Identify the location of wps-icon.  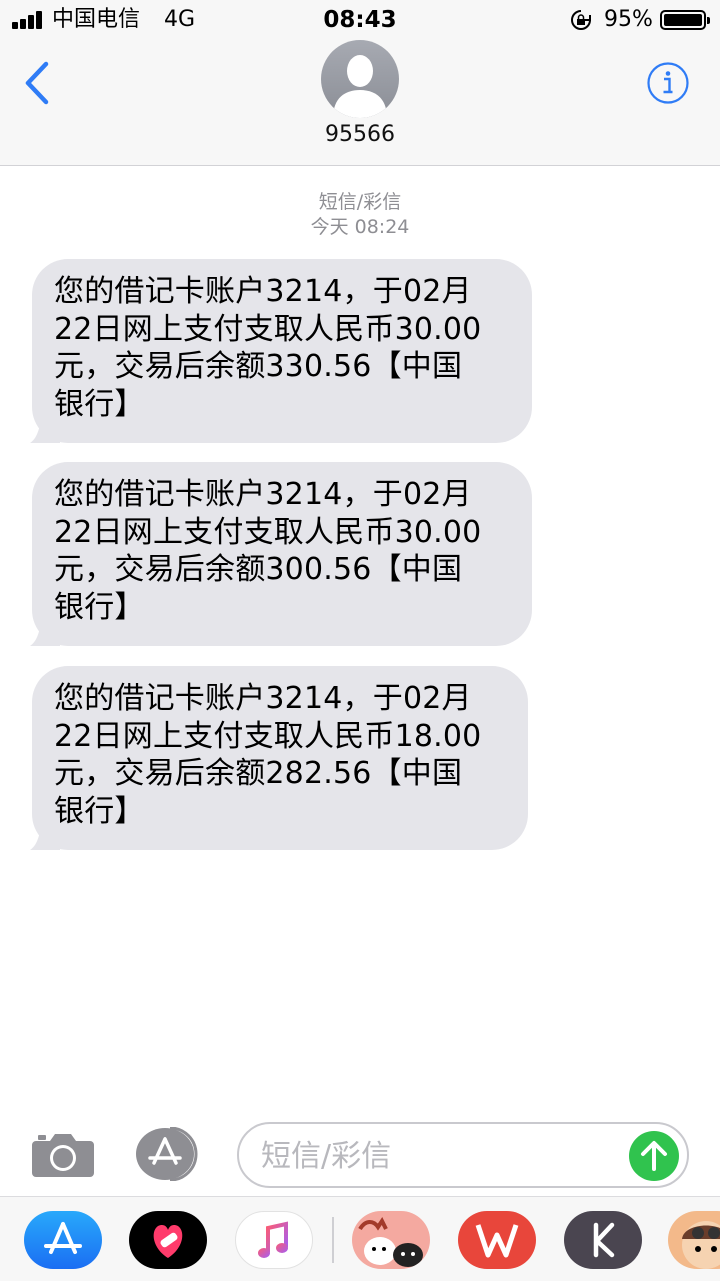
(497, 1240).